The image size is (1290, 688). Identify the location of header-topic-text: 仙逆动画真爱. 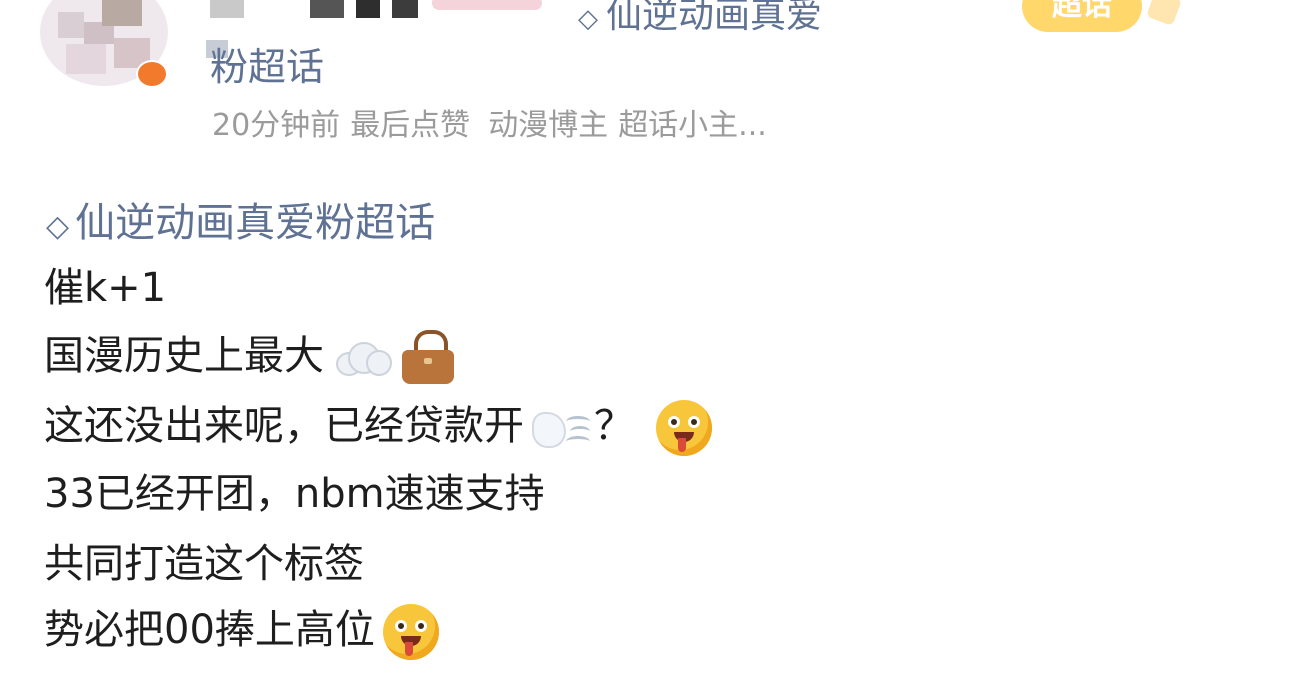
(714, 18).